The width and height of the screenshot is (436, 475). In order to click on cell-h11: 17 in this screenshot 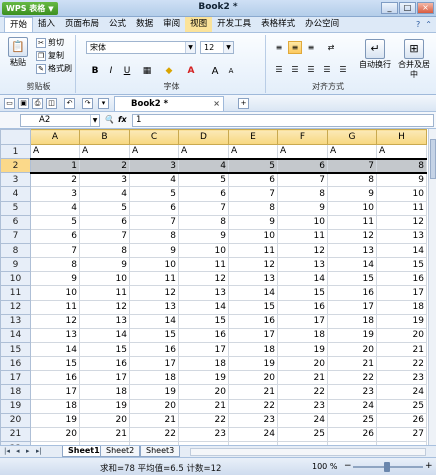, I will do `click(401, 293)`.